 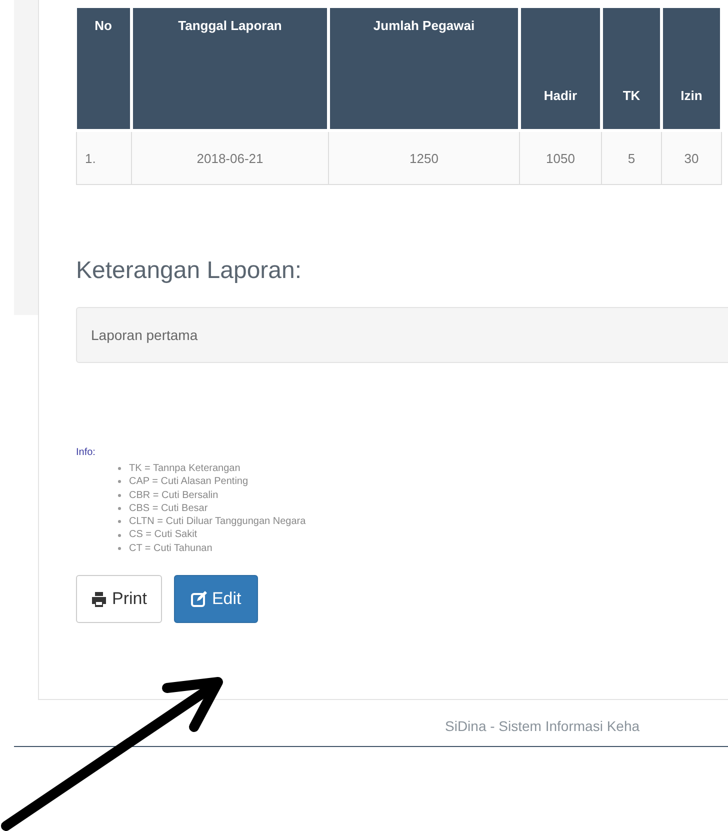 What do you see at coordinates (230, 69) in the screenshot?
I see `column-header: Tanggal Laporan` at bounding box center [230, 69].